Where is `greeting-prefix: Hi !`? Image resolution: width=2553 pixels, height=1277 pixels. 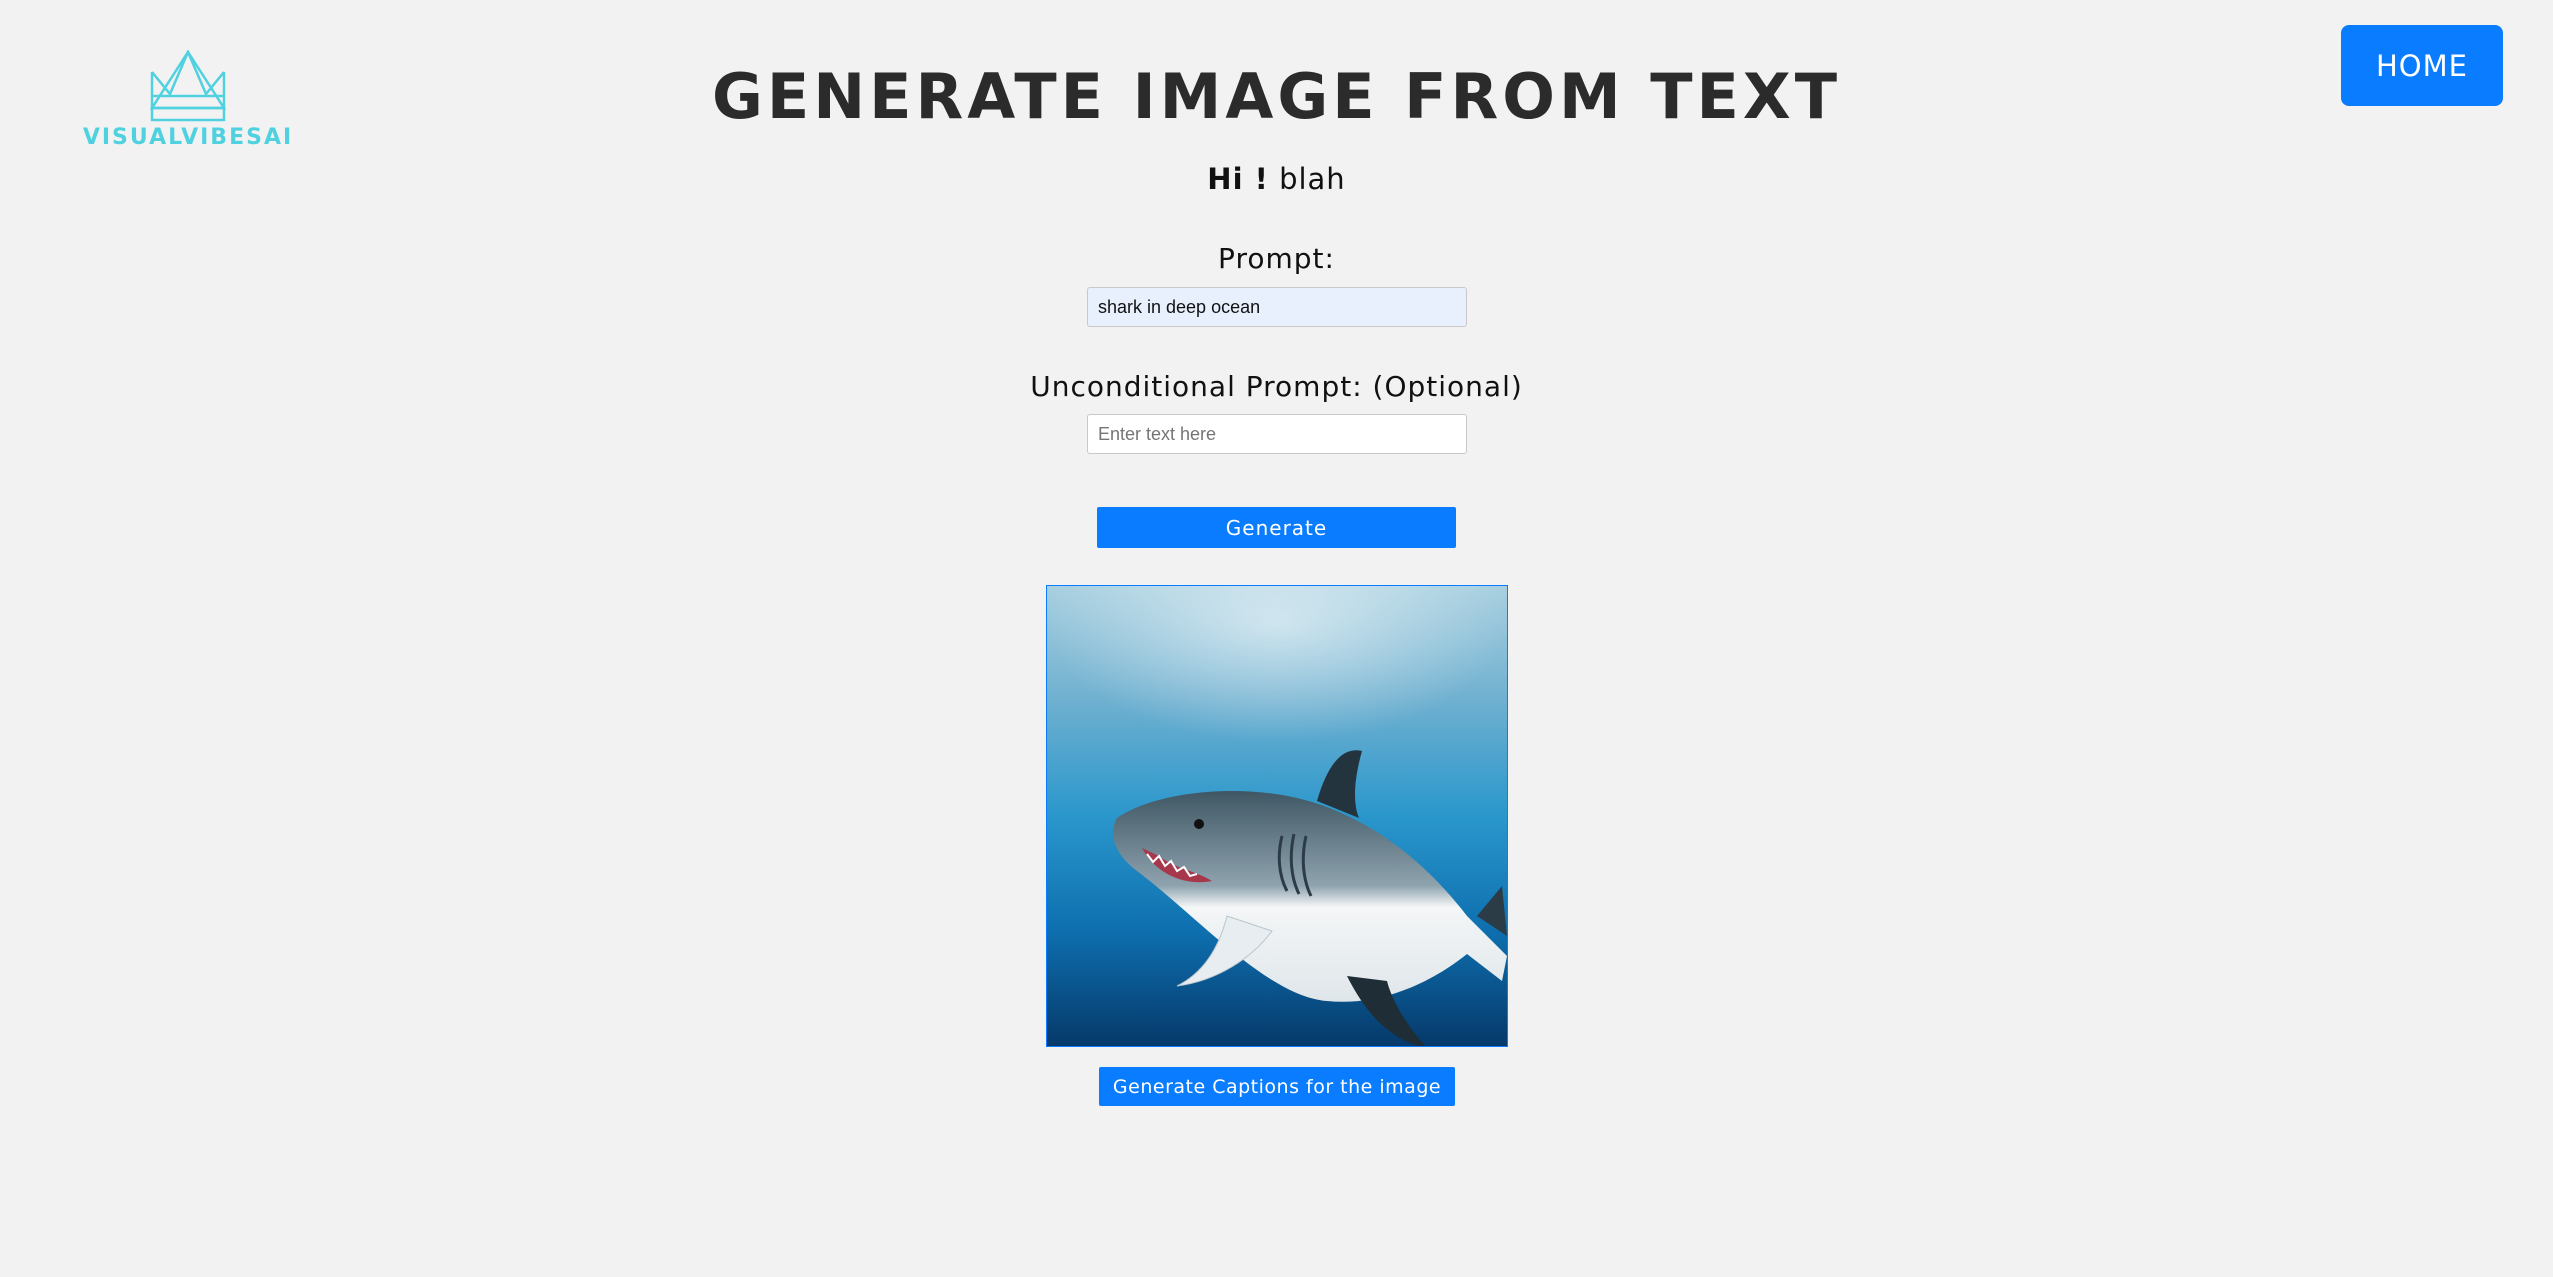
greeting-prefix: Hi ! is located at coordinates (1238, 179).